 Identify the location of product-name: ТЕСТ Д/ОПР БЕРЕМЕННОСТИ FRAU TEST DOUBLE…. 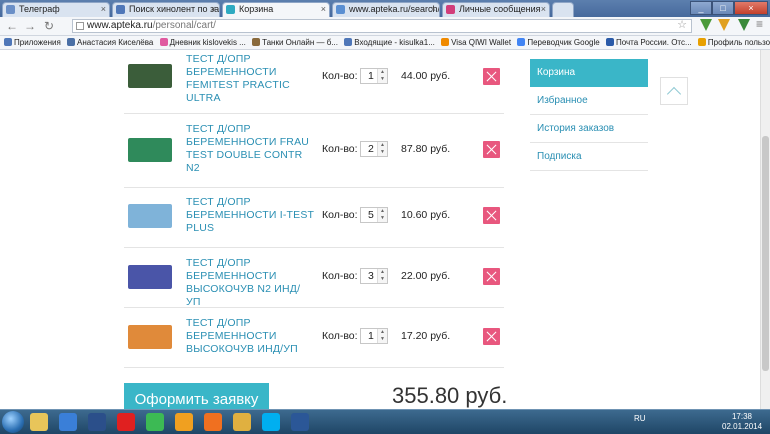
(250, 149).